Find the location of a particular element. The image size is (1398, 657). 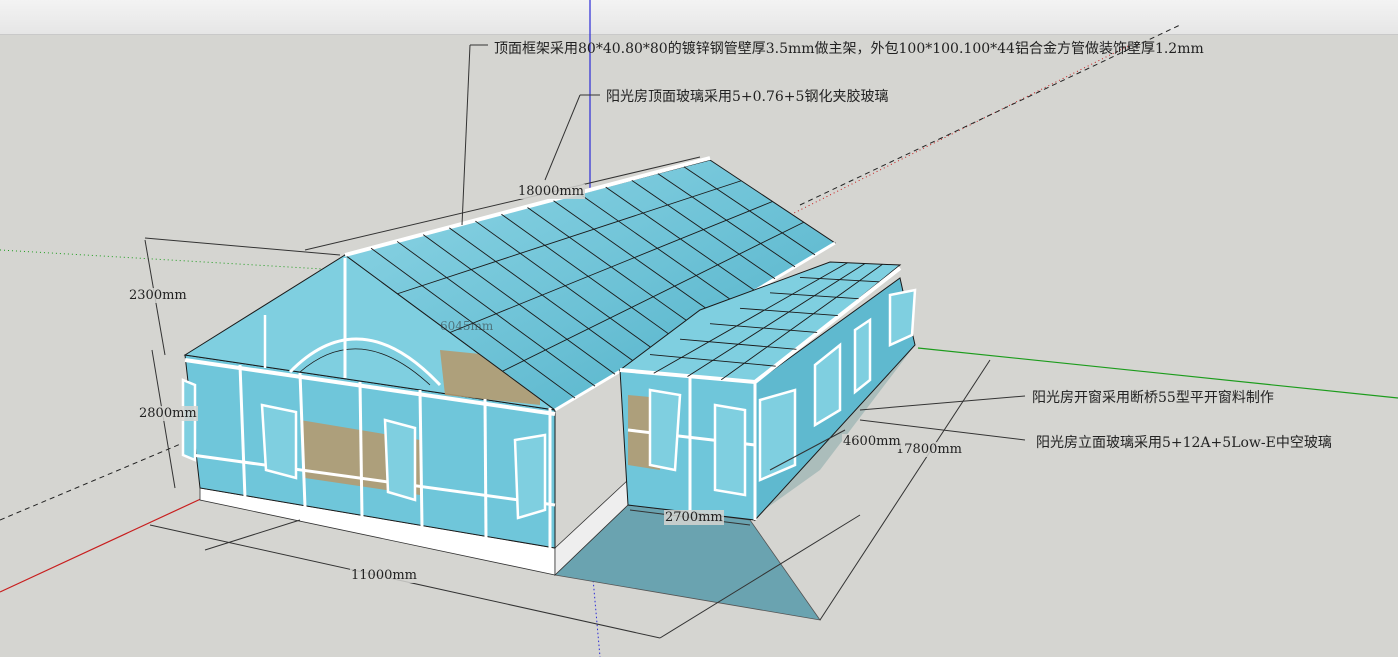

side-depth-dimension: 17800mm is located at coordinates (929, 449).